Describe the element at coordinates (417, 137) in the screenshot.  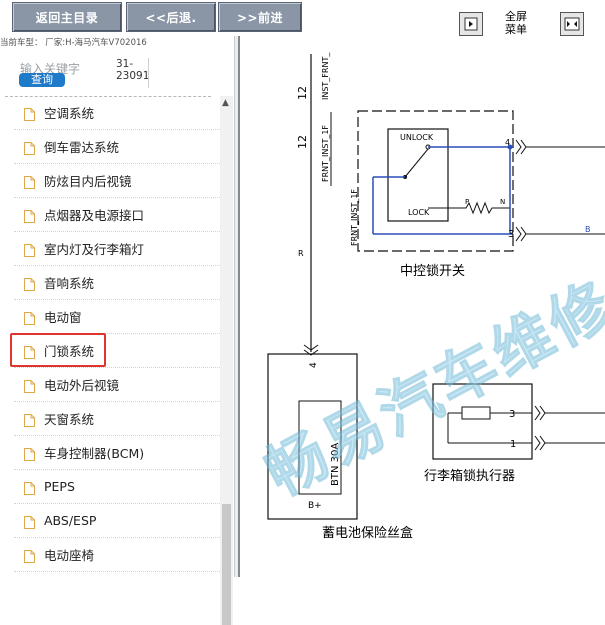
I see `unlock-label: UNLOCK` at that location.